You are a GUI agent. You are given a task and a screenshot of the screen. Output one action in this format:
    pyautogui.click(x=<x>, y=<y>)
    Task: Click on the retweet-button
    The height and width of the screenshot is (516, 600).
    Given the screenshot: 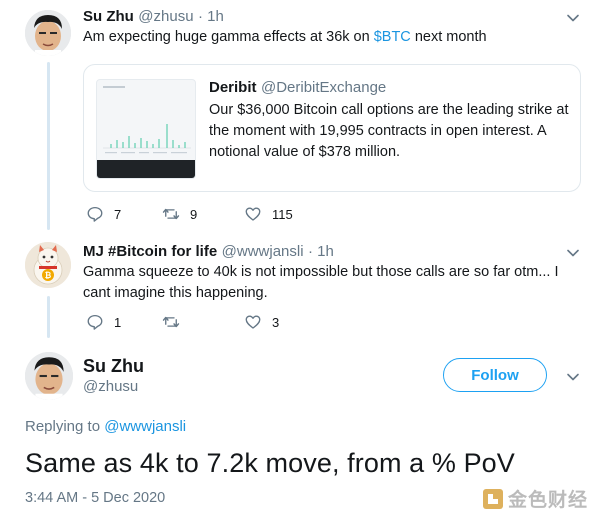 What is the action you would take?
    pyautogui.click(x=176, y=322)
    